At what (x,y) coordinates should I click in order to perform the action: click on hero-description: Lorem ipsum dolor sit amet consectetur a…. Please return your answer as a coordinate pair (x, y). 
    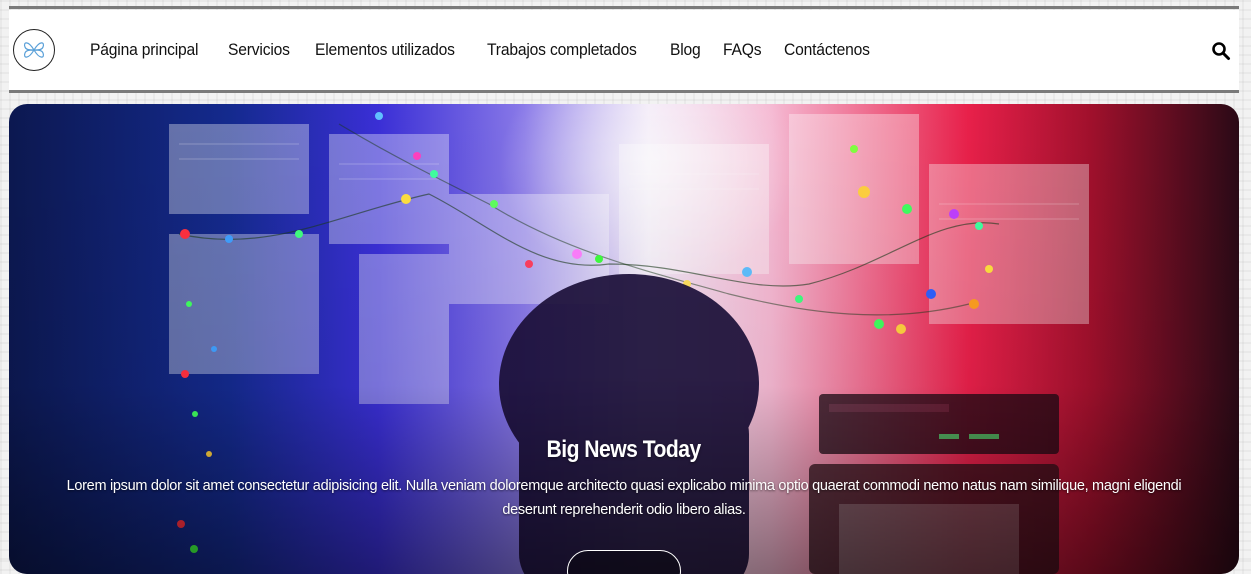
    Looking at the image, I should click on (624, 498).